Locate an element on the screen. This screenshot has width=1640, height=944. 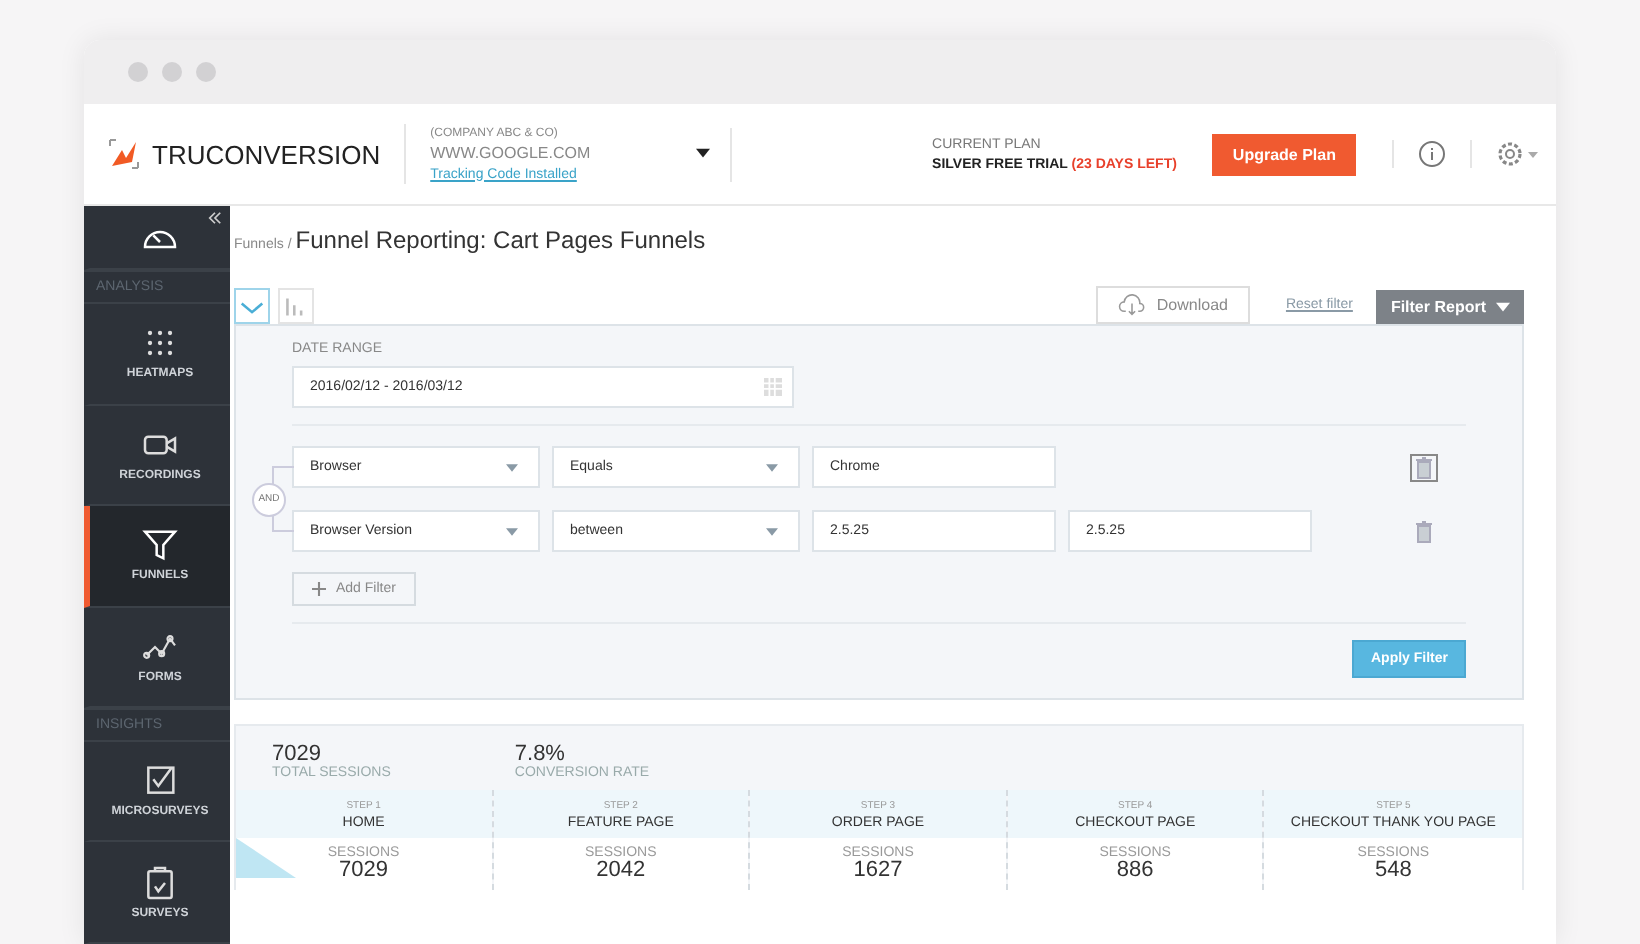
filter-report-button: Filter Report is located at coordinates (1450, 307).